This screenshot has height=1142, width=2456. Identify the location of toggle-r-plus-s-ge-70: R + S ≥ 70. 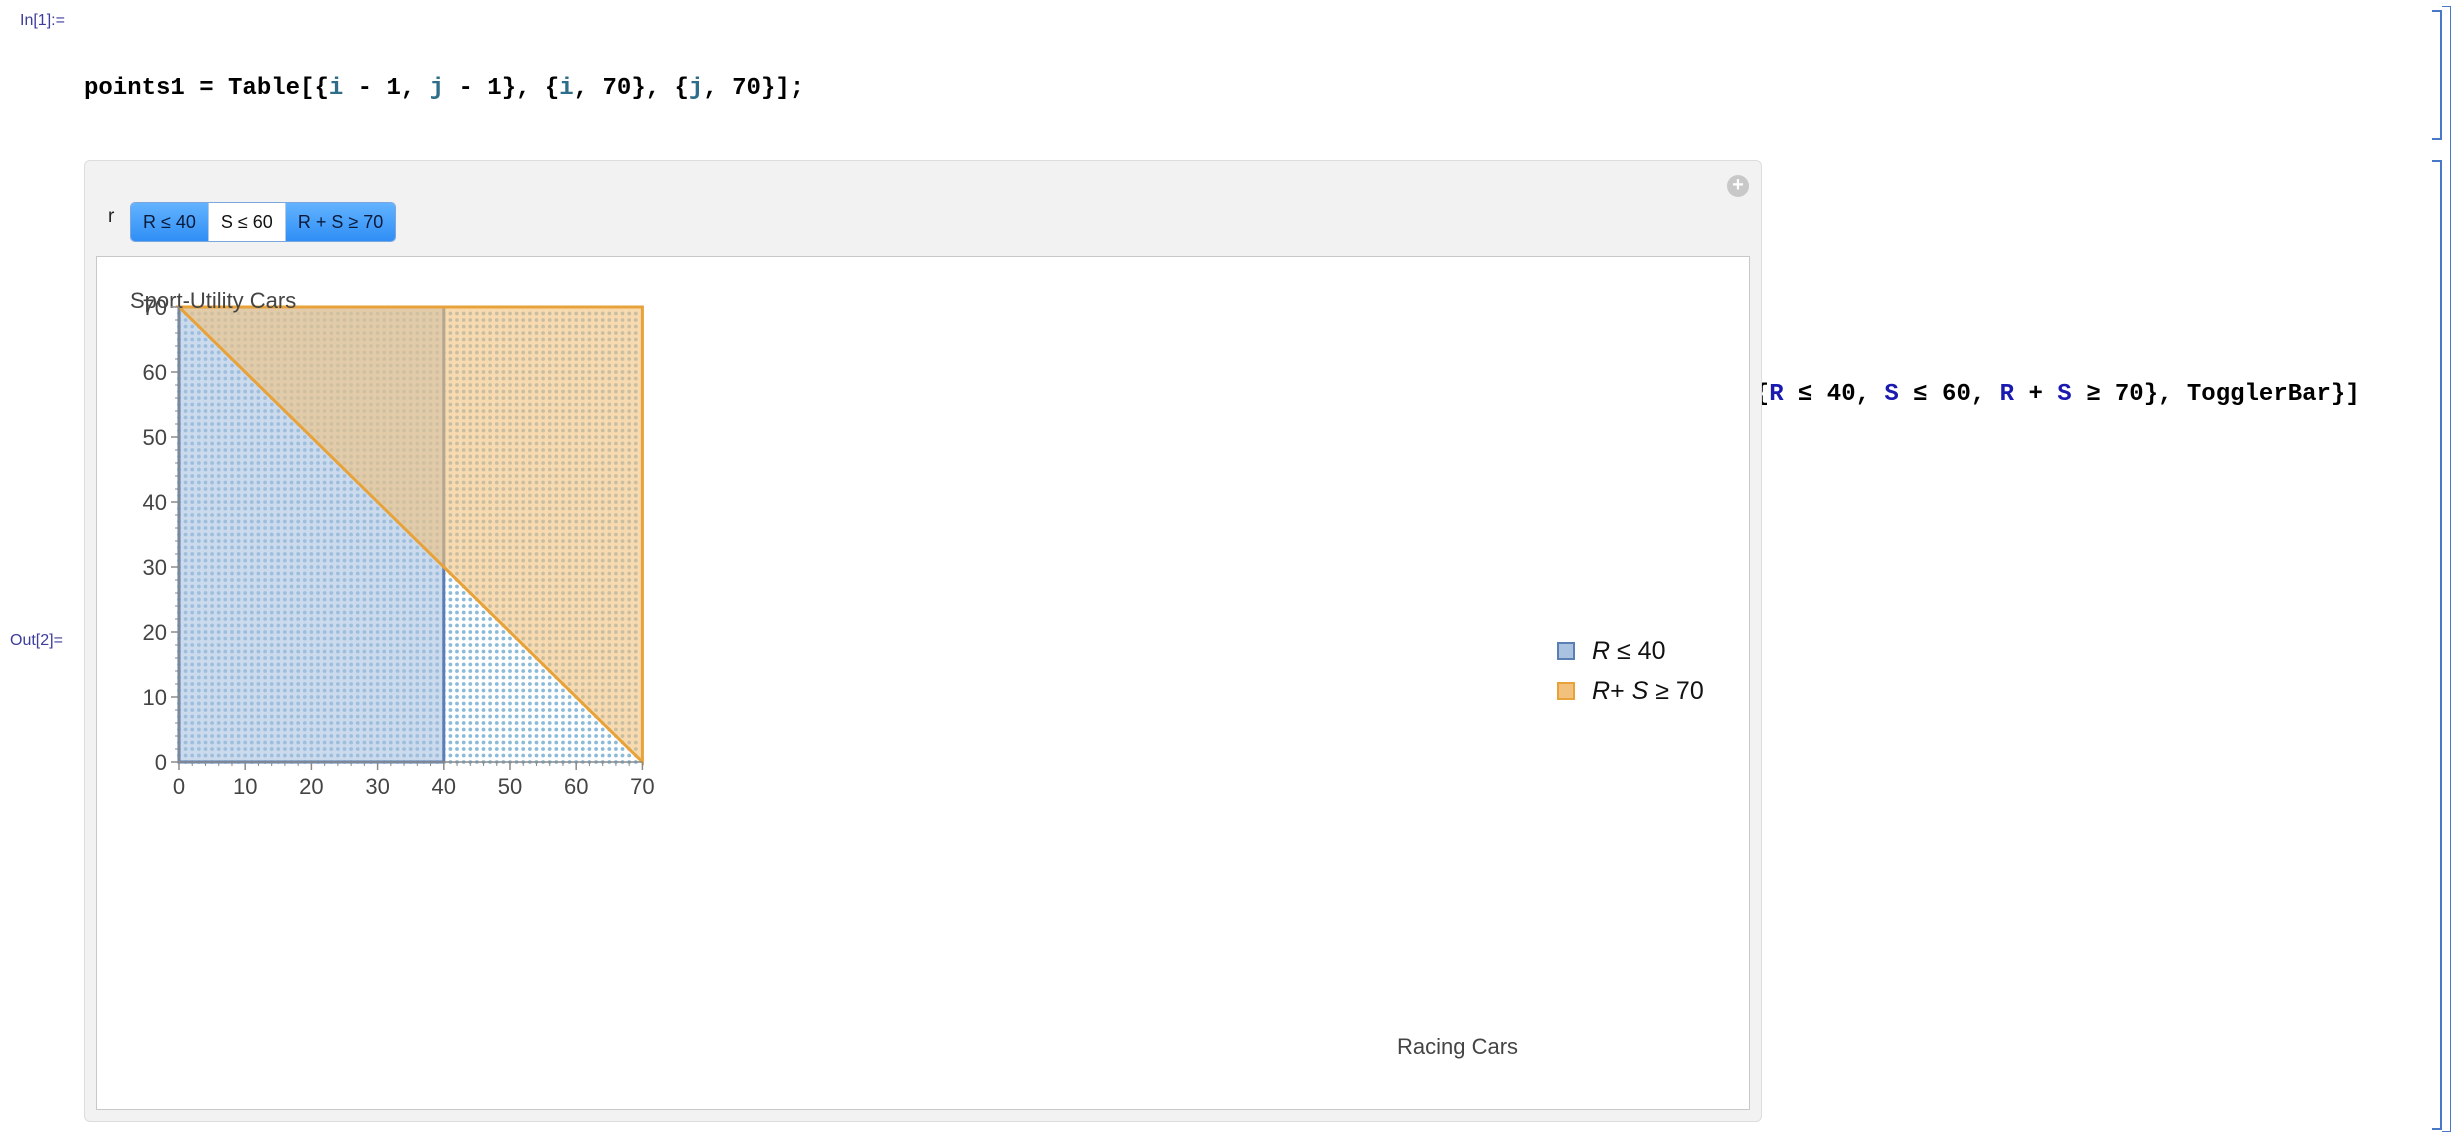
(340, 222).